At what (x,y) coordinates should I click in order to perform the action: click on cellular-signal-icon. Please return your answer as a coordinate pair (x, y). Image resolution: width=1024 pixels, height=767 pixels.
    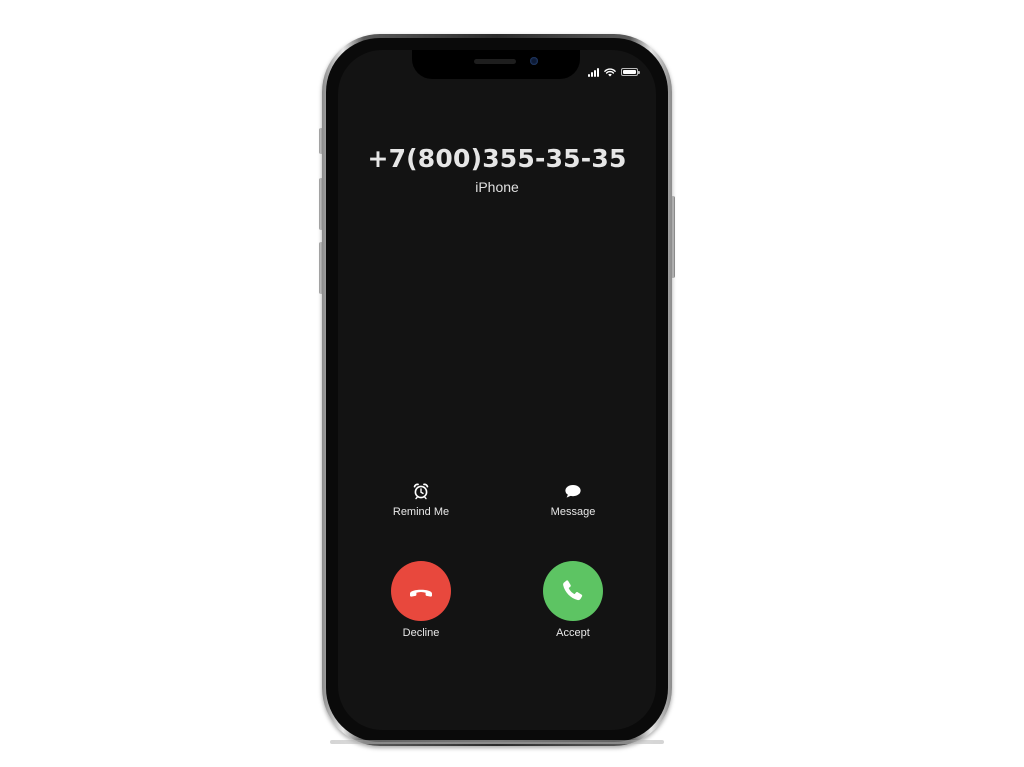
    Looking at the image, I should click on (593, 72).